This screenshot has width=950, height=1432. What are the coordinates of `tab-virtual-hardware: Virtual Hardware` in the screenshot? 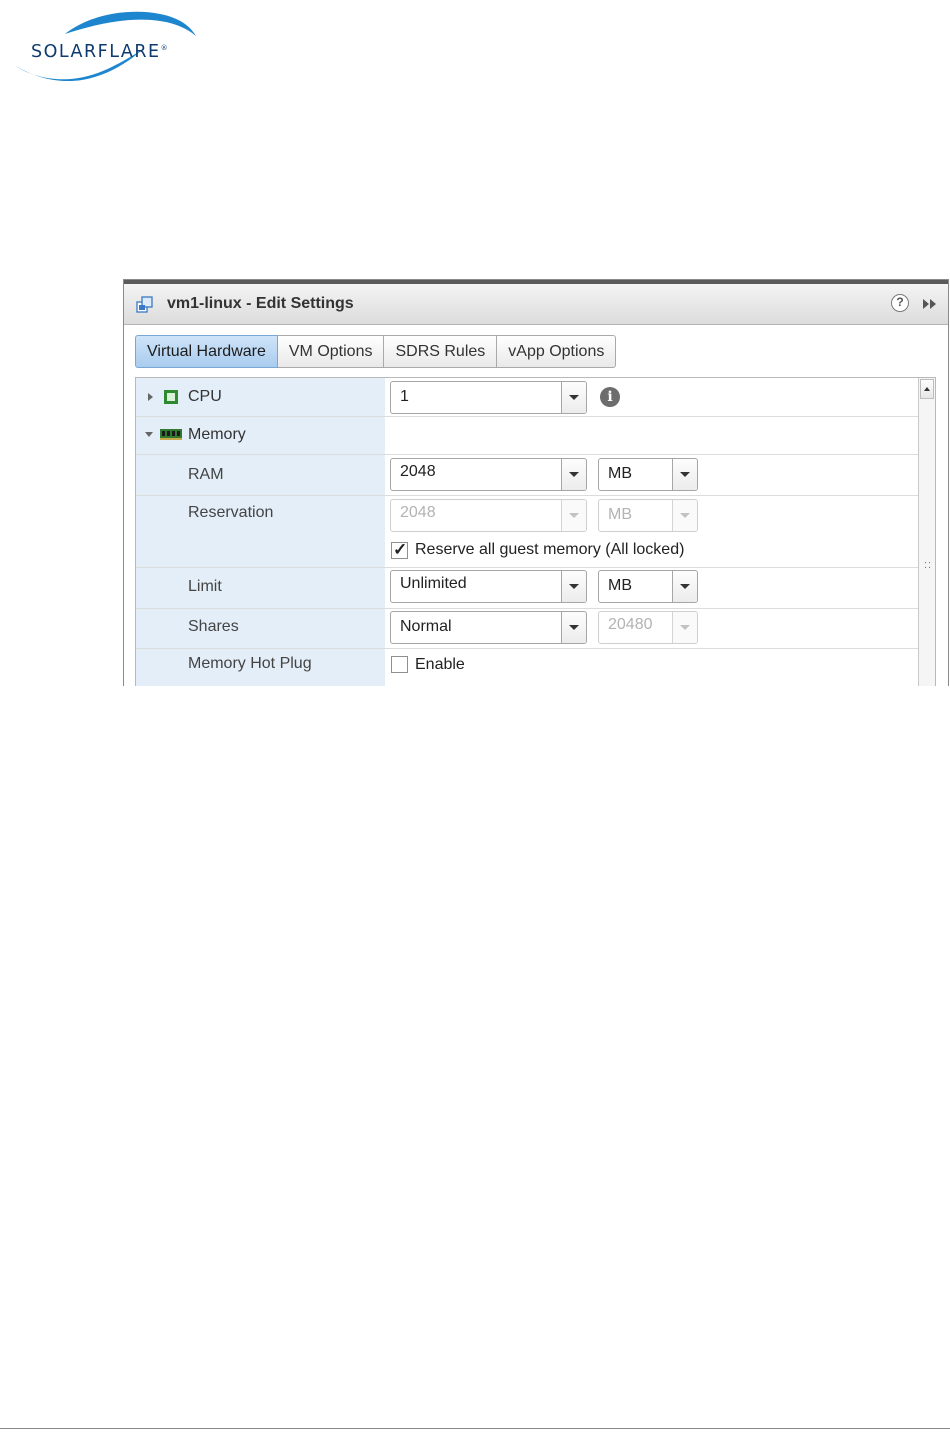 It's located at (206, 351).